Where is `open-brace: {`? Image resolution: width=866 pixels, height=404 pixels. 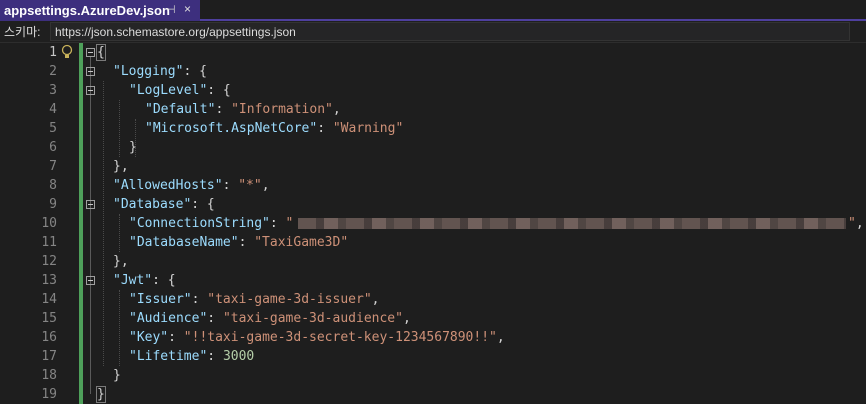 open-brace: { is located at coordinates (101, 52).